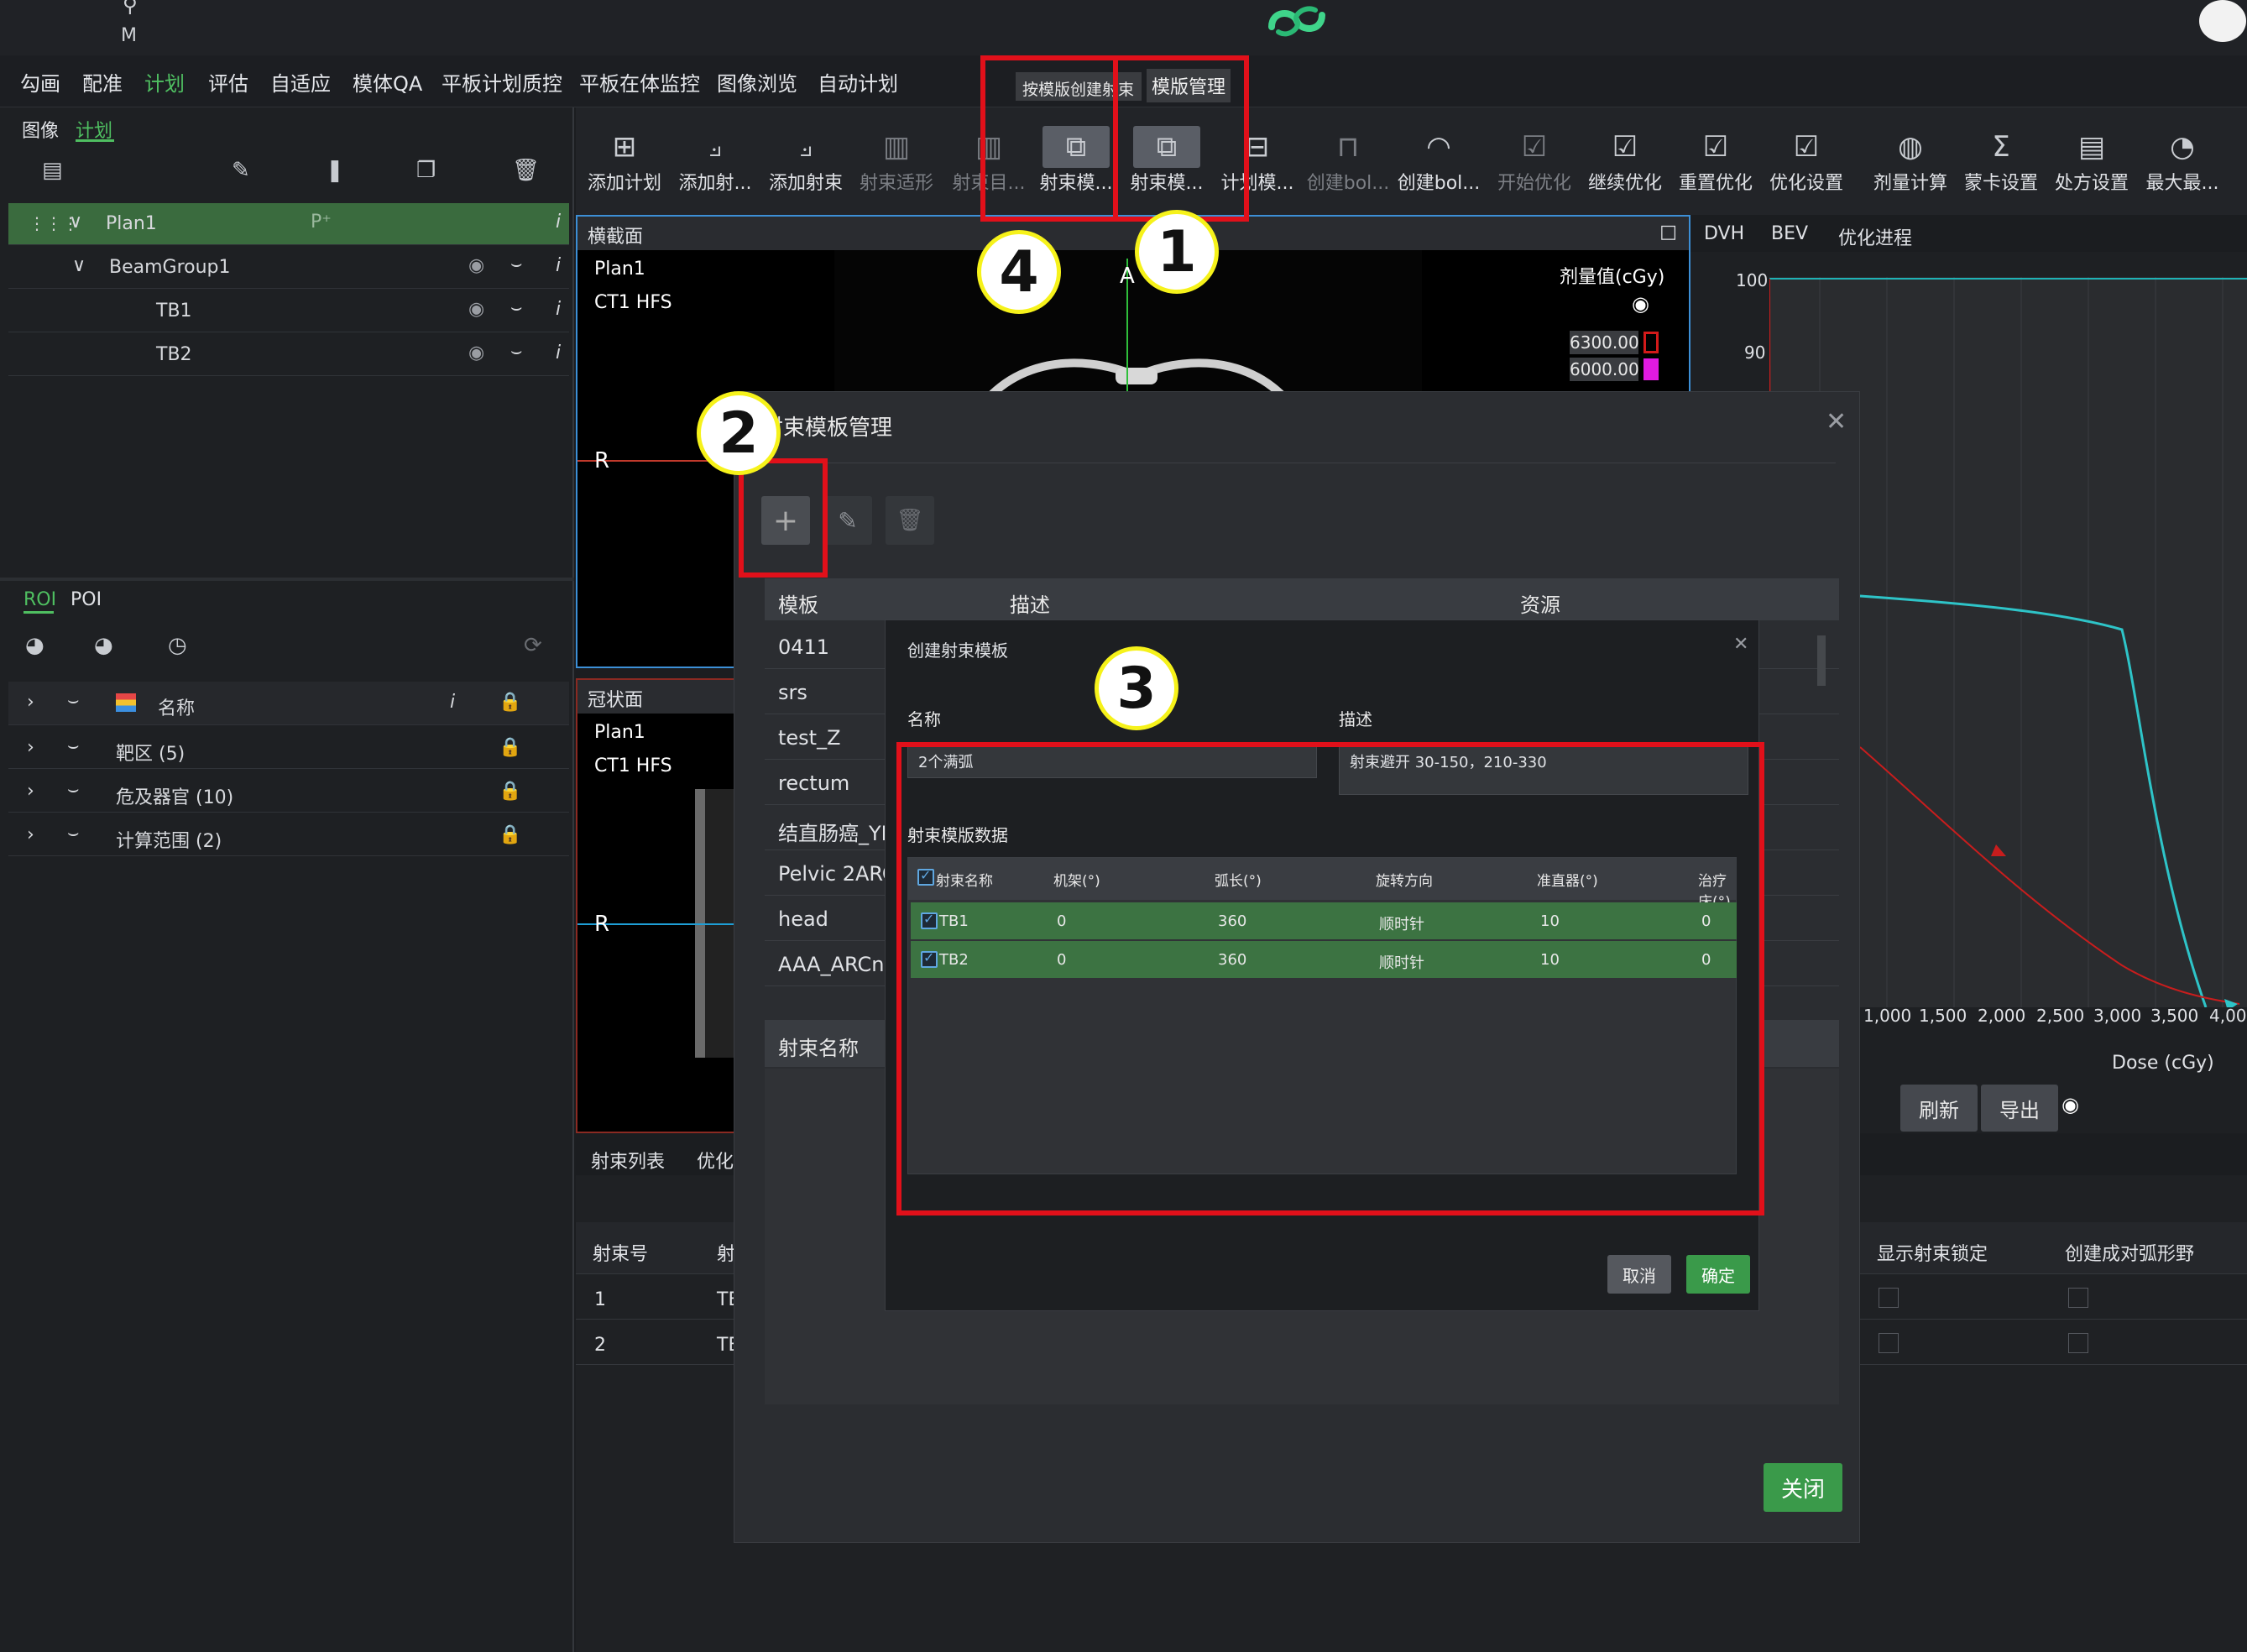 This screenshot has height=1652, width=2247. What do you see at coordinates (103, 645) in the screenshot?
I see `roi-edit-icon: ◕` at bounding box center [103, 645].